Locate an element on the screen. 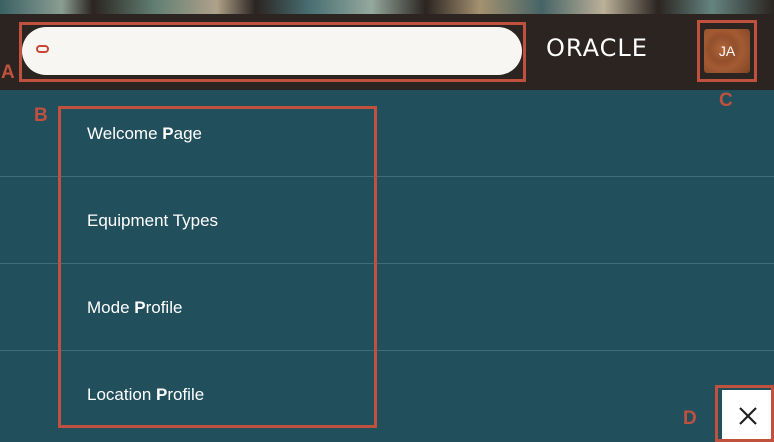 Image resolution: width=774 pixels, height=442 pixels. annotation-label-a: A is located at coordinates (8, 72).